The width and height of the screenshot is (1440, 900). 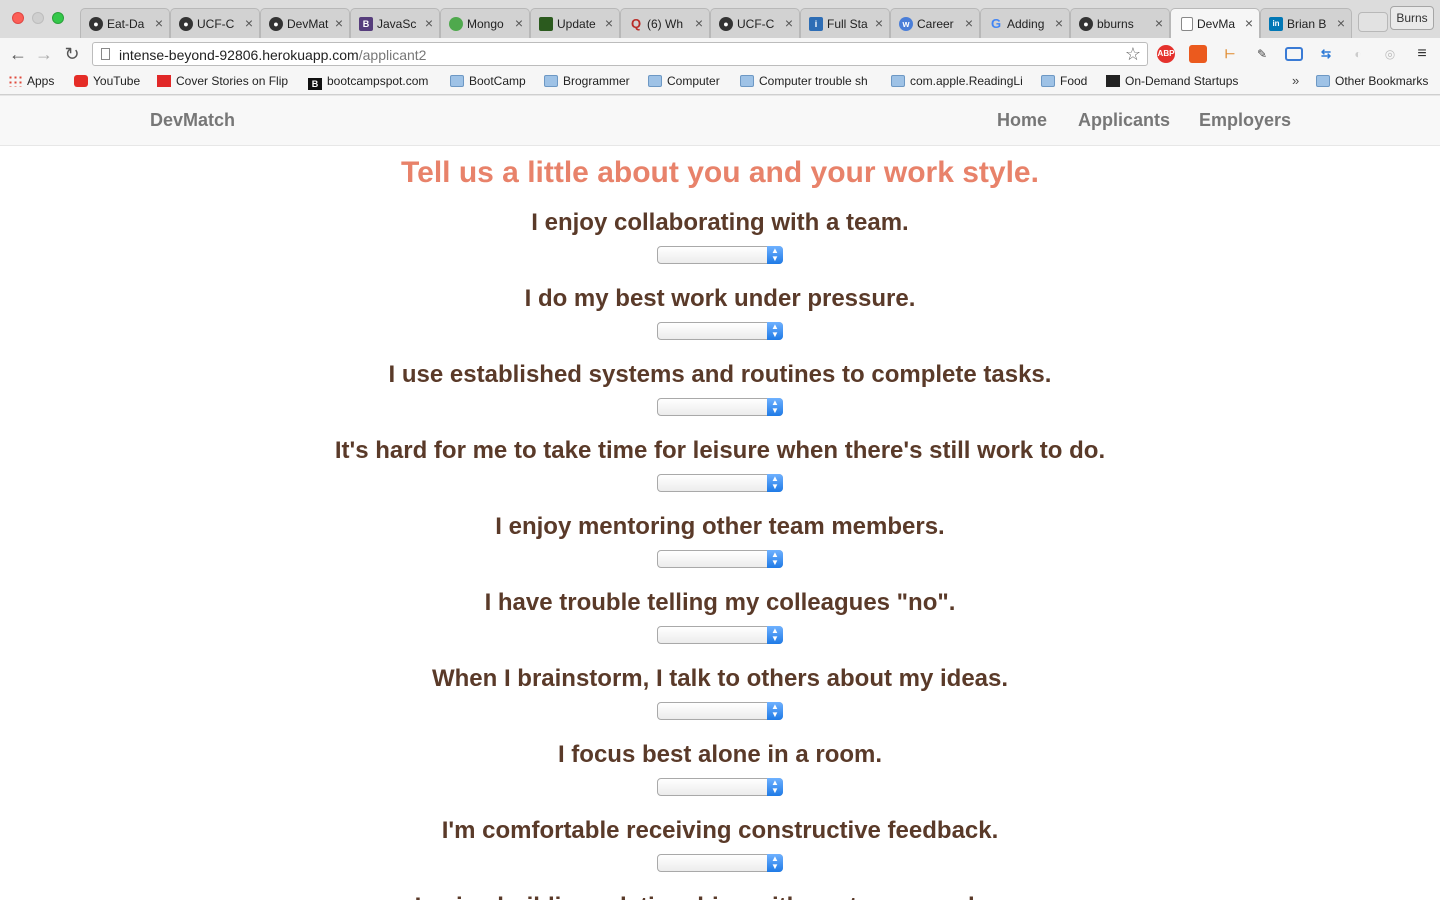 What do you see at coordinates (665, 23) in the screenshot?
I see `browser-tab: Q (6) Wh ×` at bounding box center [665, 23].